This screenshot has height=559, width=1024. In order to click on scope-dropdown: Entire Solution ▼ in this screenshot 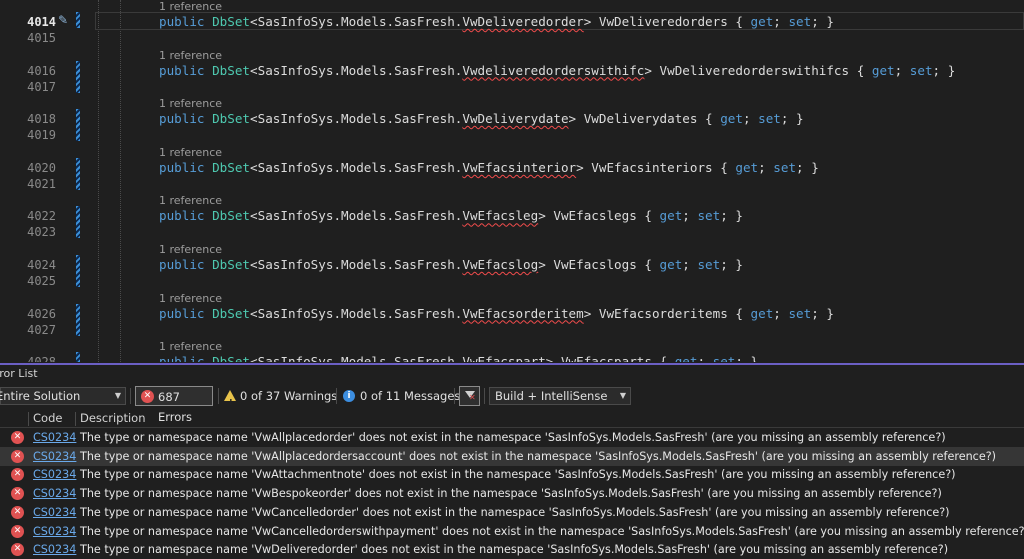, I will do `click(63, 396)`.